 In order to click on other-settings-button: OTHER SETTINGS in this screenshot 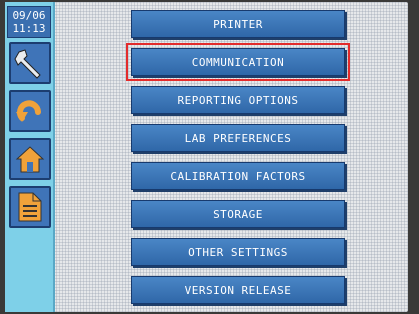, I will do `click(238, 252)`.